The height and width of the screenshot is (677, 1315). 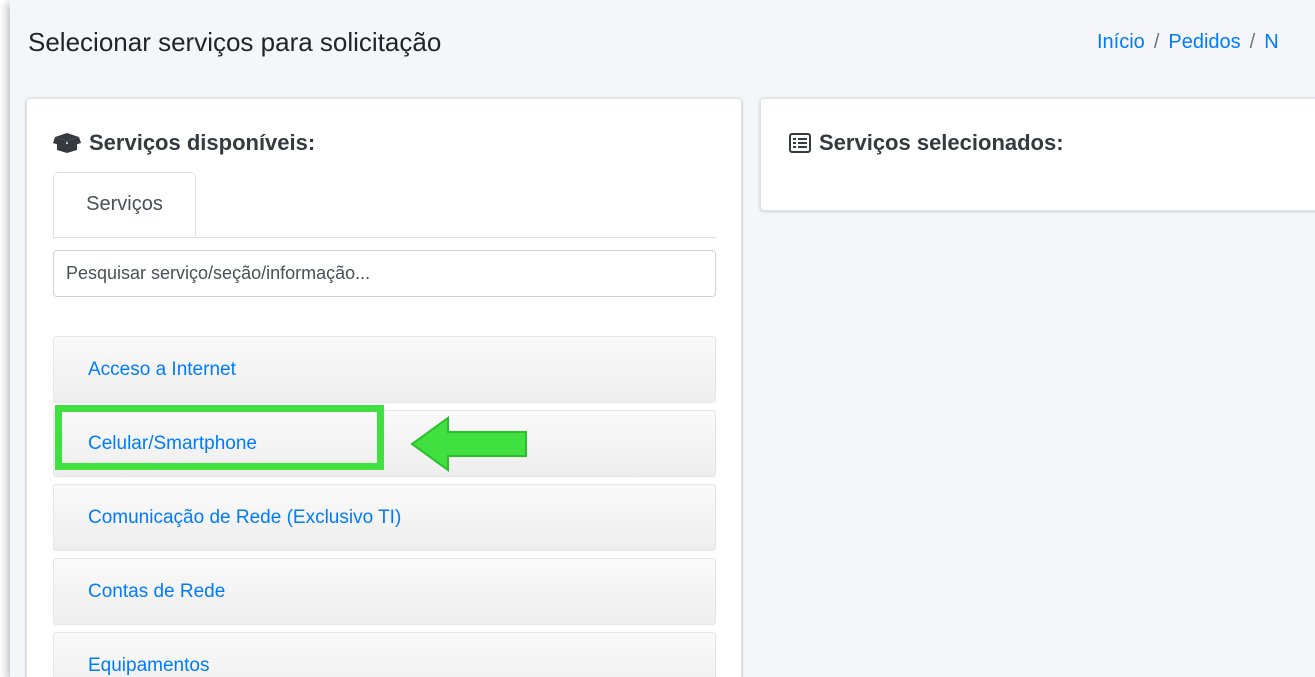 I want to click on selected-services-card: Serviços selecionados:, so click(x=1037, y=154).